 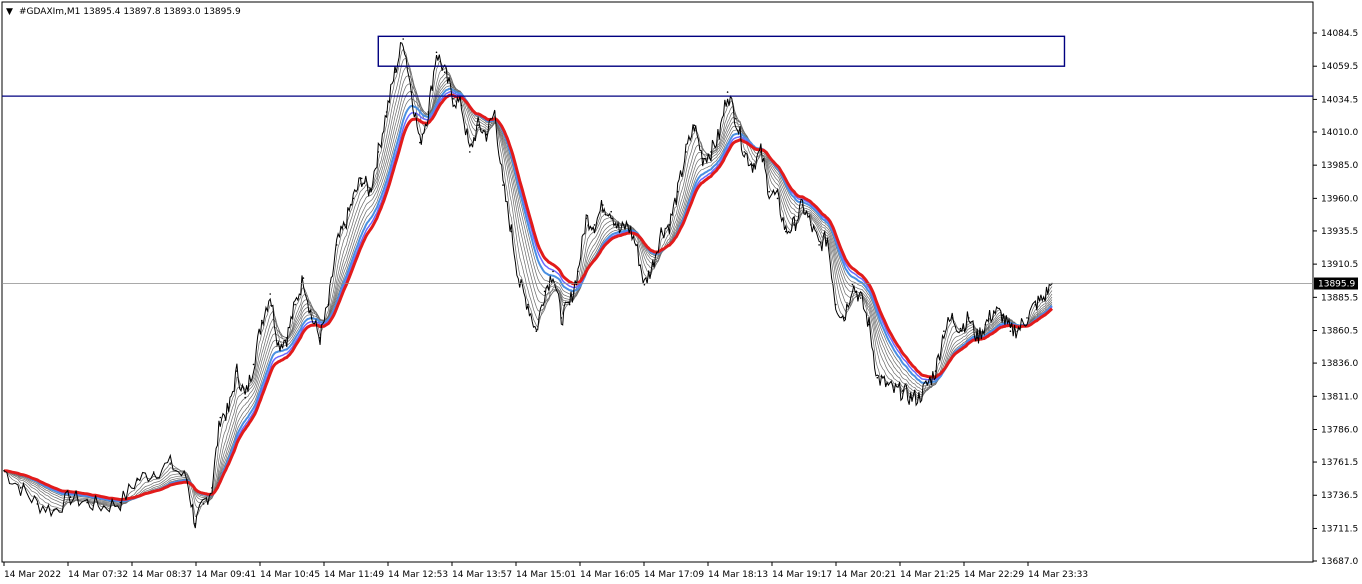 What do you see at coordinates (1339, 67) in the screenshot?
I see `y-tick-label: 14059.5` at bounding box center [1339, 67].